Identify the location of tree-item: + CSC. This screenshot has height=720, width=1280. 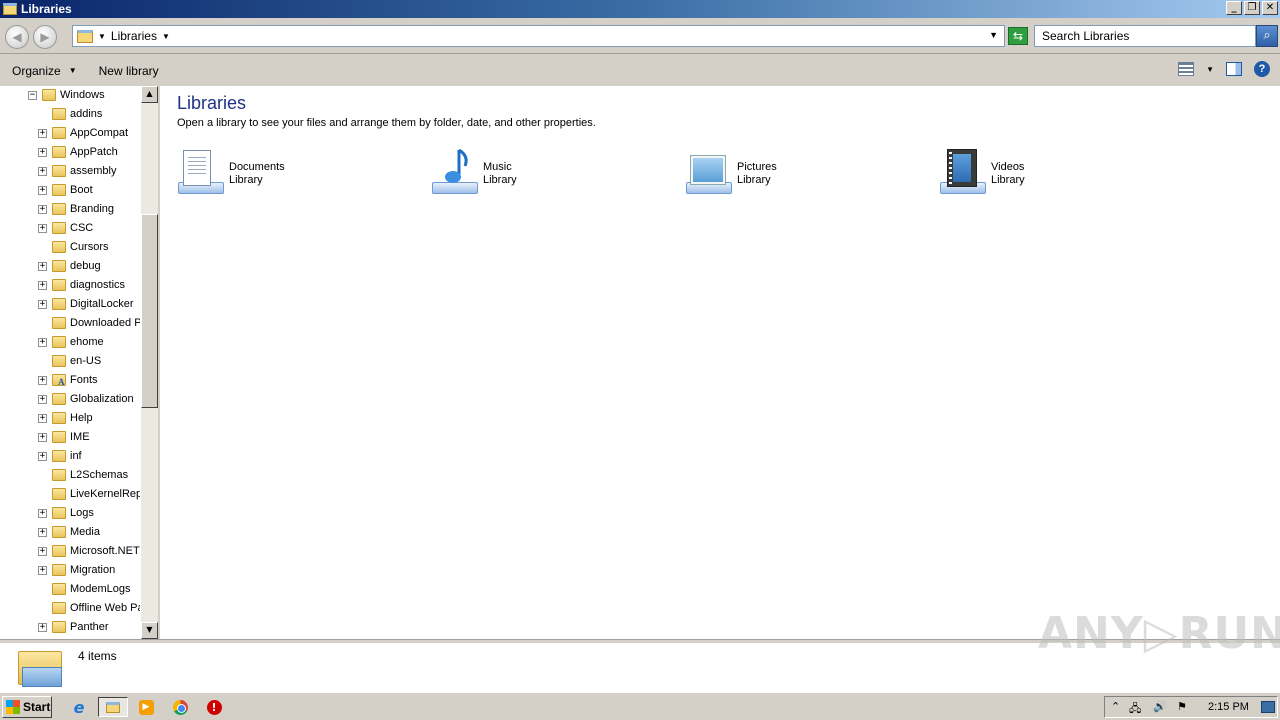
(70, 228).